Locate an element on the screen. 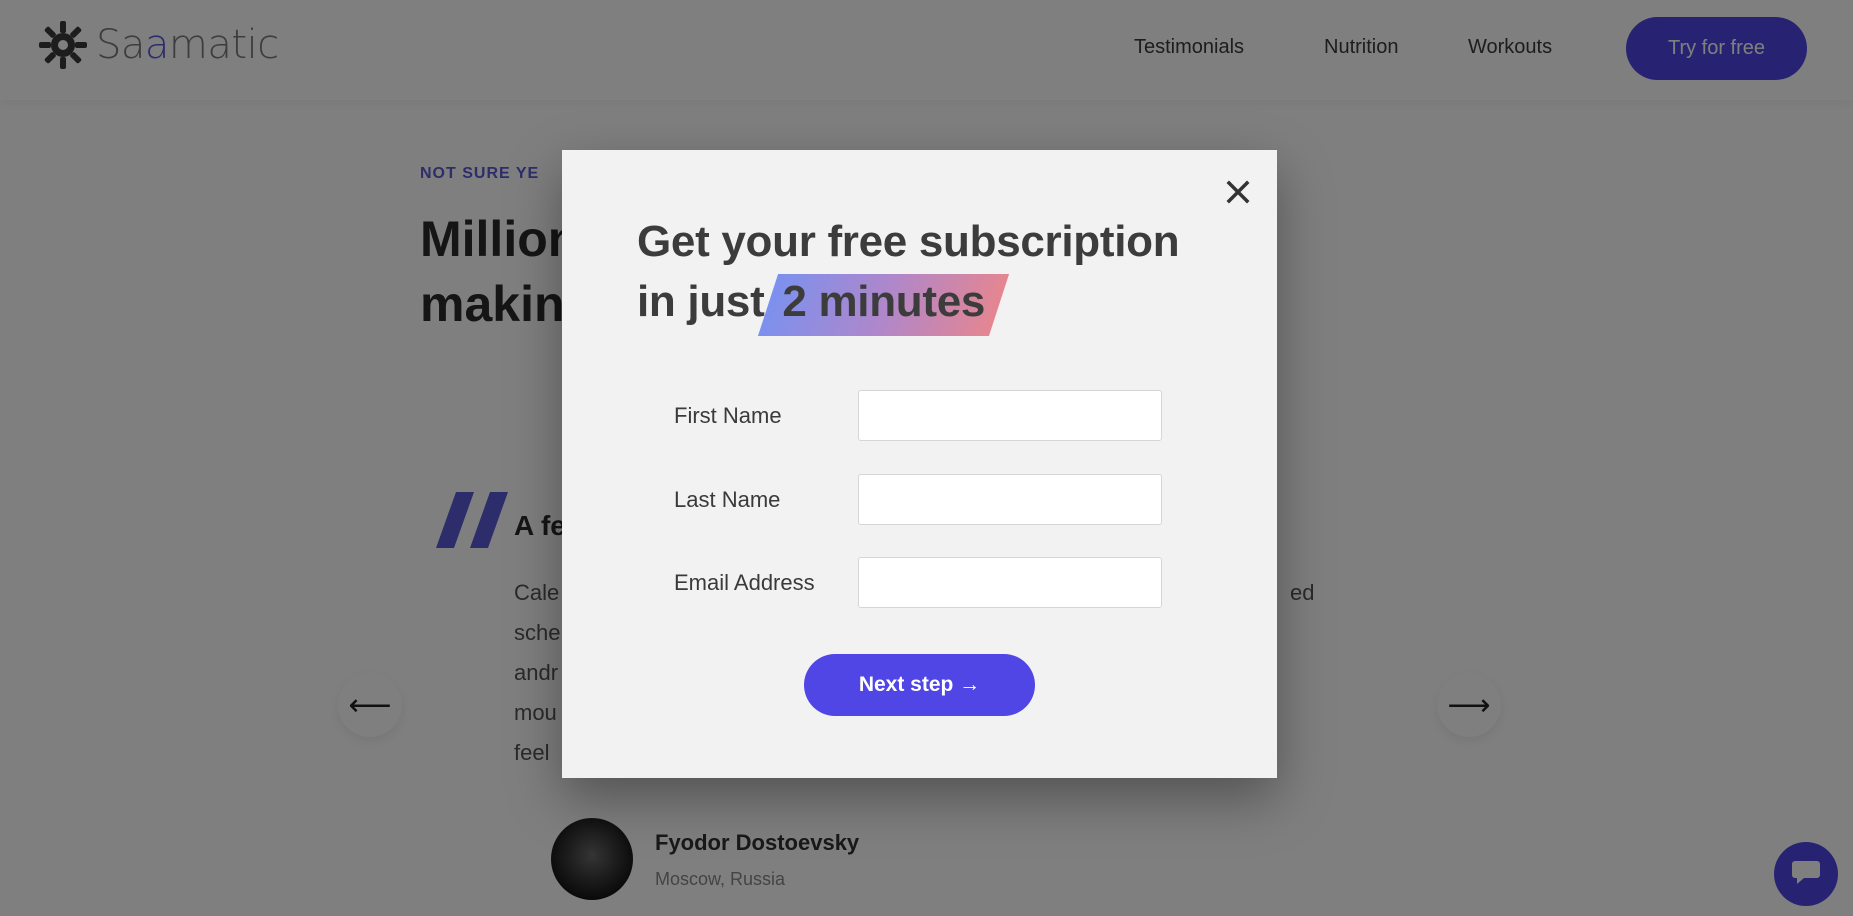 The width and height of the screenshot is (1853, 916). modal-title-line2: in just 2 minutes is located at coordinates (937, 304).